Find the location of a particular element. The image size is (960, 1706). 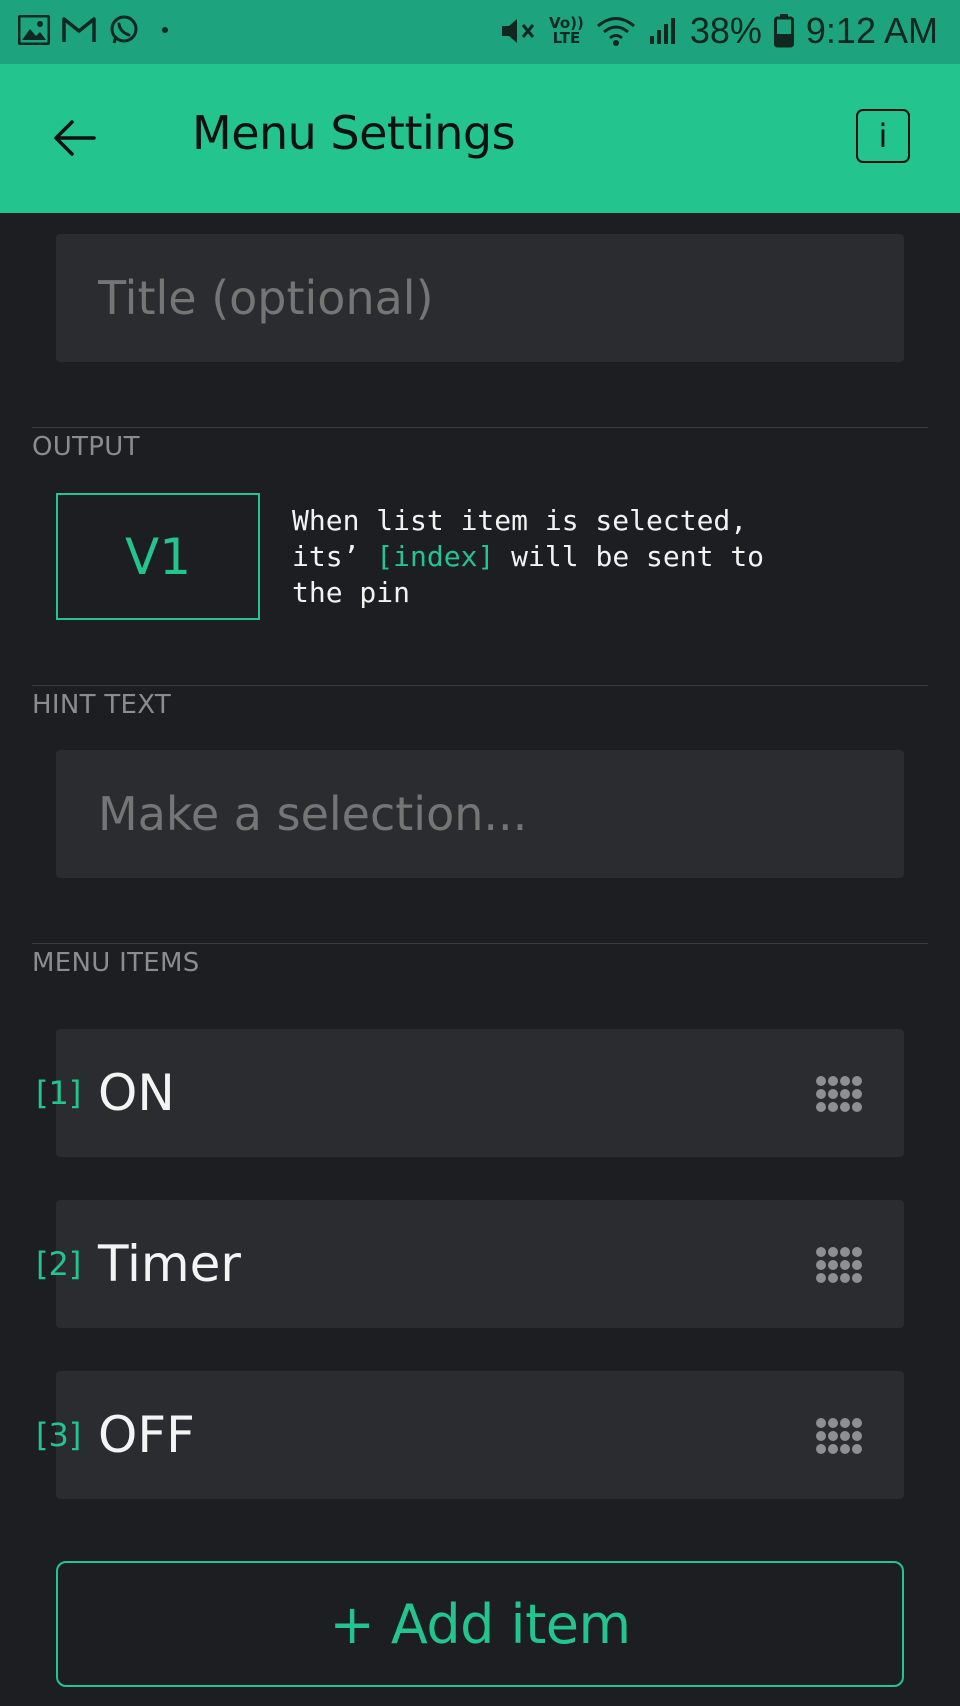

back-button is located at coordinates (74, 138).